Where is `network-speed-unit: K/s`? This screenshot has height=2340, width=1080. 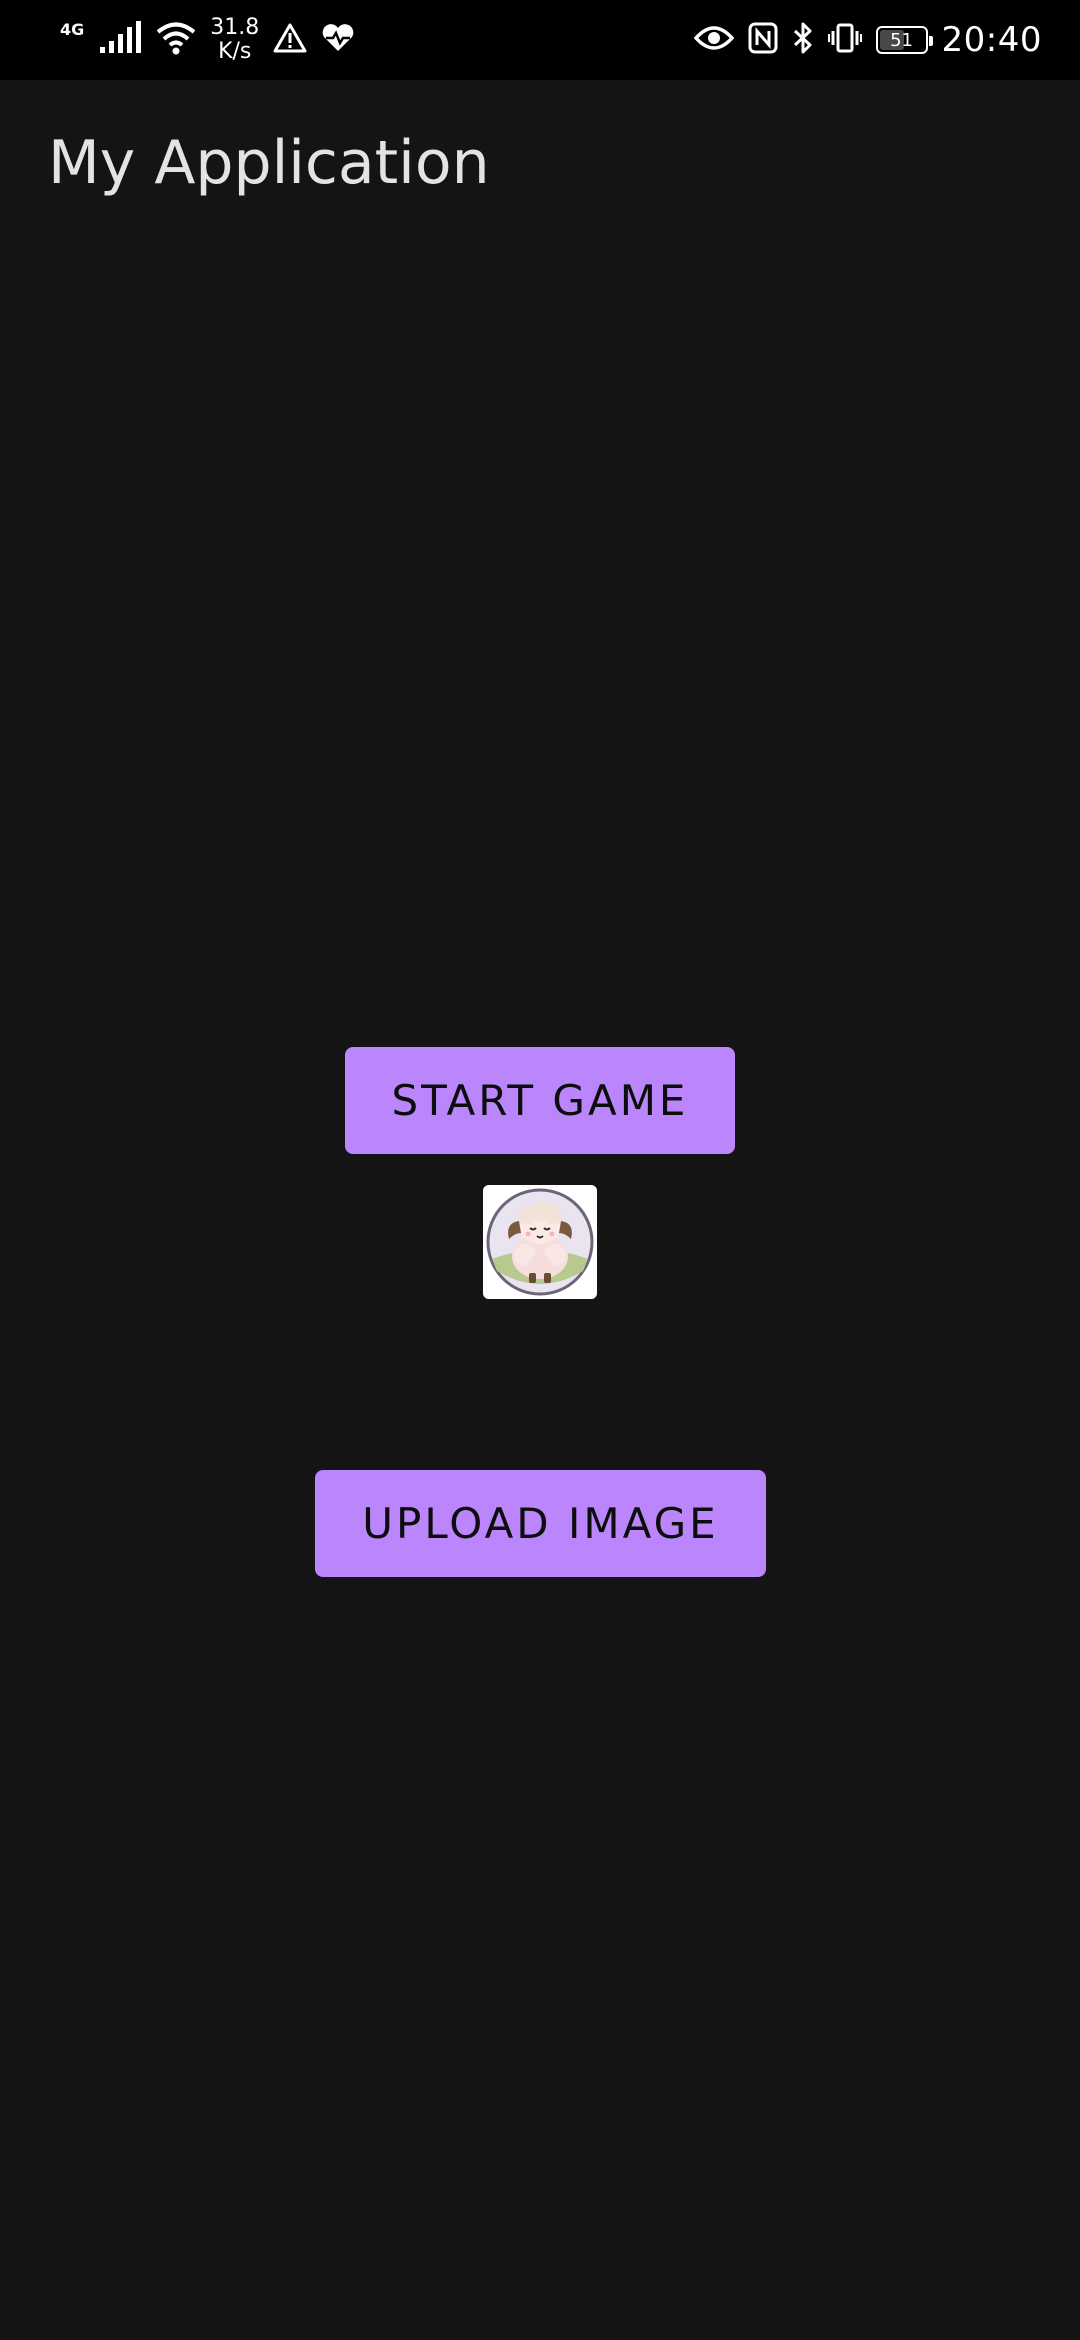 network-speed-unit: K/s is located at coordinates (235, 51).